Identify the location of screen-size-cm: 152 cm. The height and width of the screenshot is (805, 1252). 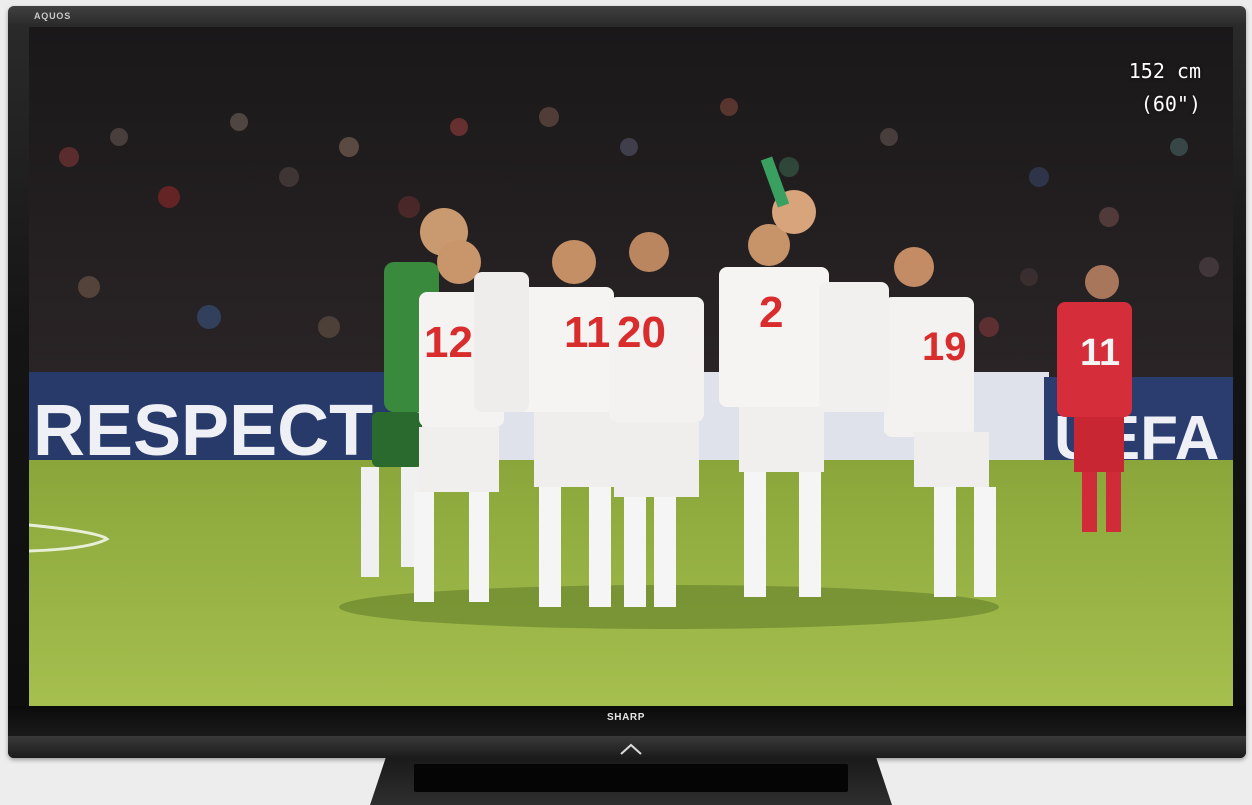
(1164, 71).